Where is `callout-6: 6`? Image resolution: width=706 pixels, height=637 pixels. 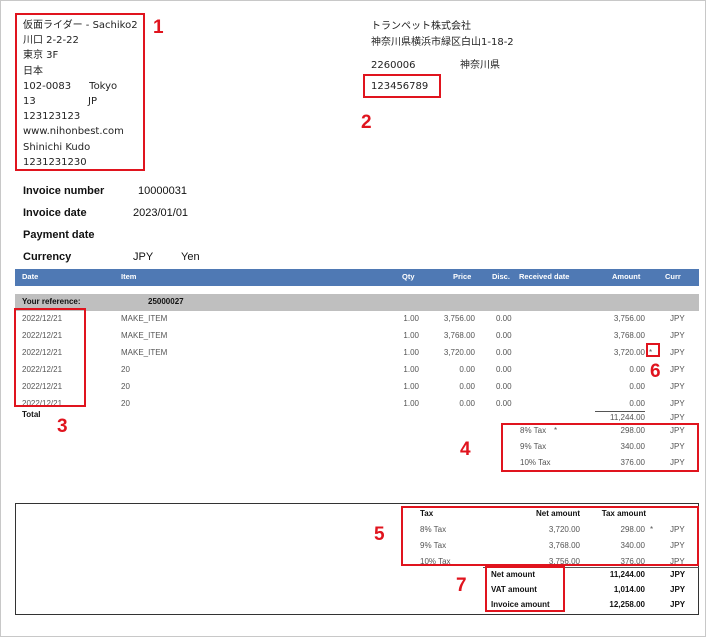 callout-6: 6 is located at coordinates (655, 371).